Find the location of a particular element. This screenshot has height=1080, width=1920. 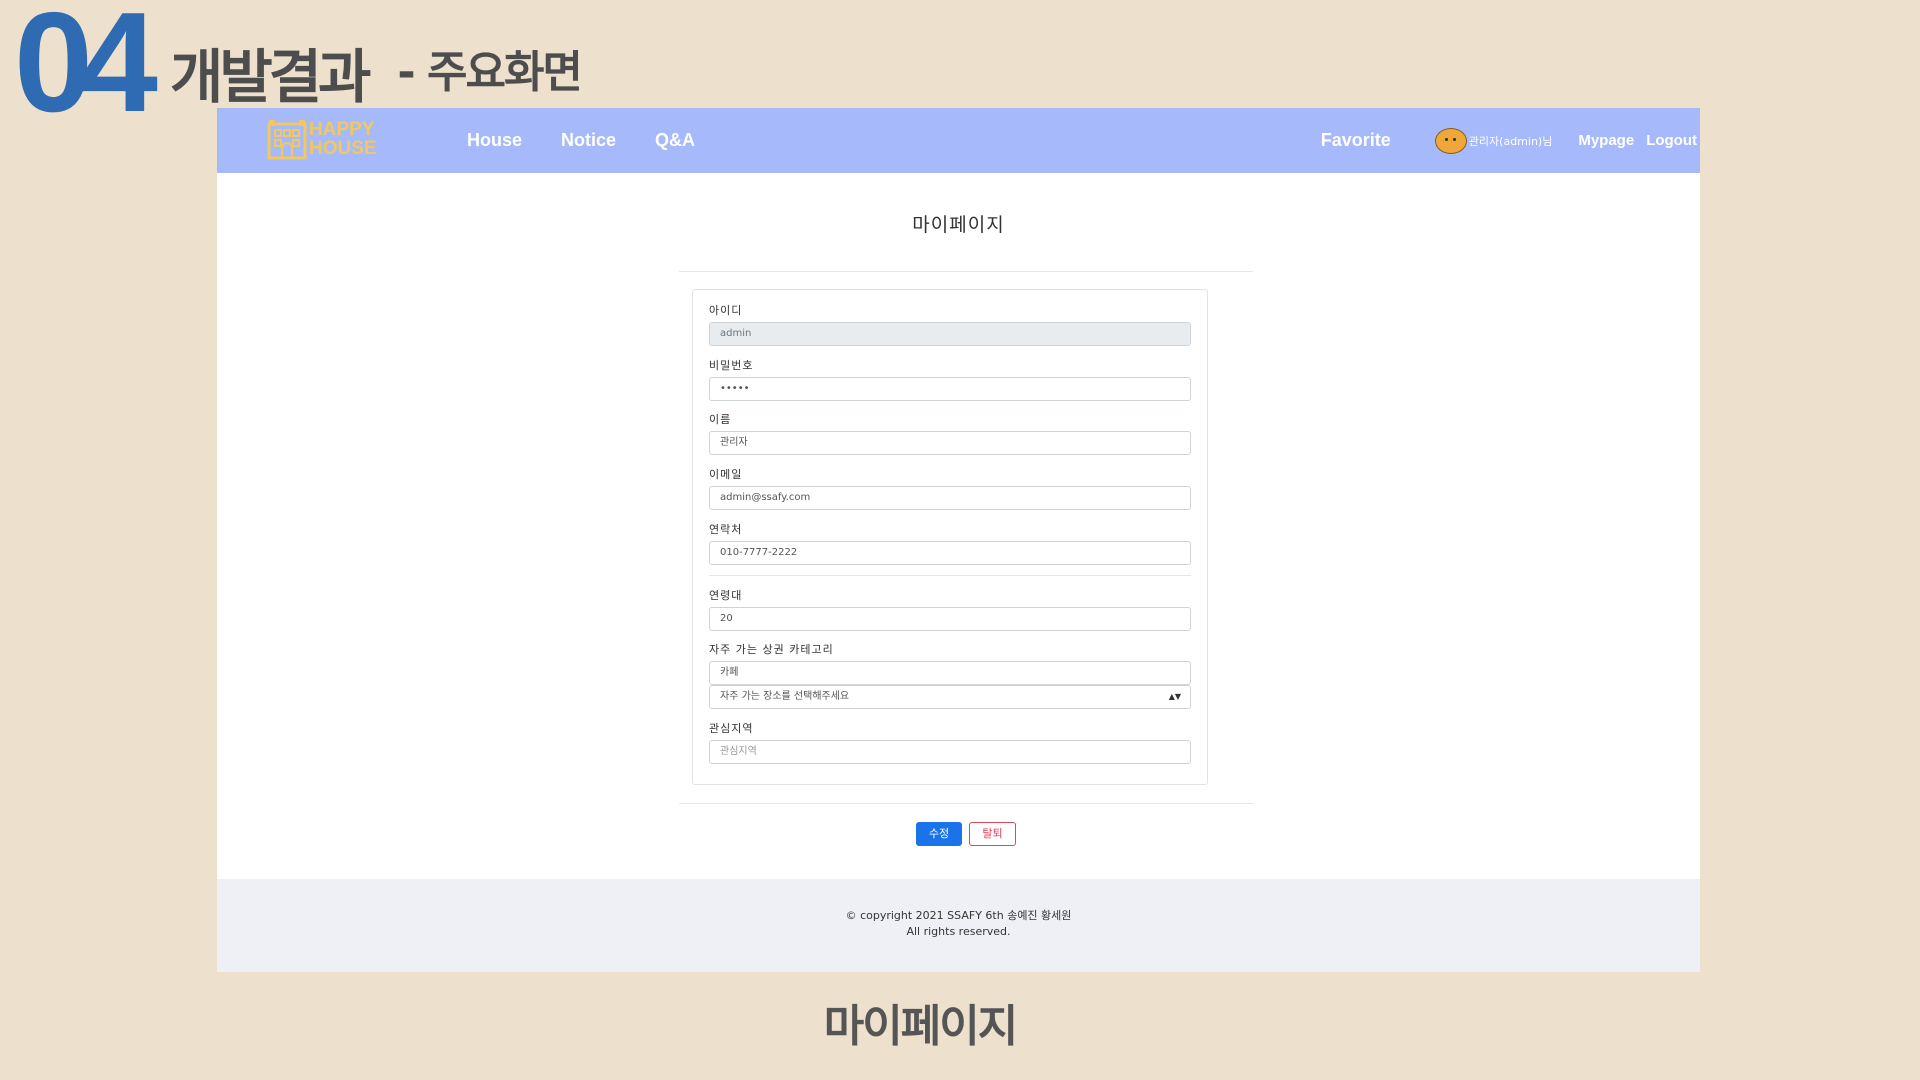

interest-label: 관심지역 is located at coordinates (731, 728).